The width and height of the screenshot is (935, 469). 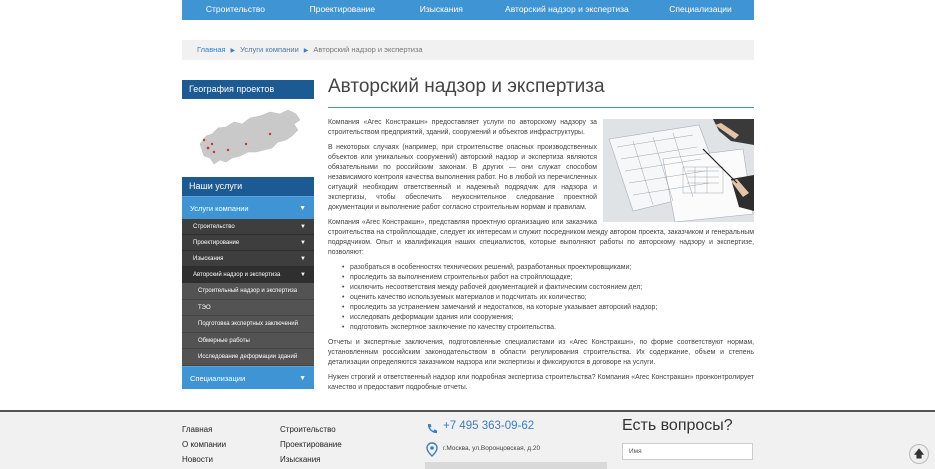 What do you see at coordinates (218, 378) in the screenshot?
I see `sidebar-item-label: Специализации` at bounding box center [218, 378].